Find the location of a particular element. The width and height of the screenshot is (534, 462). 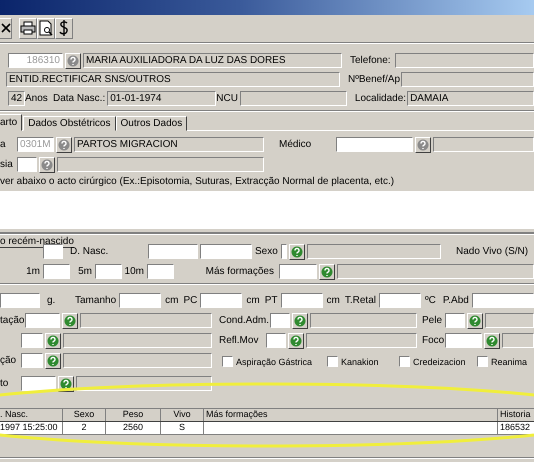

field-label: 5m is located at coordinates (84, 271).